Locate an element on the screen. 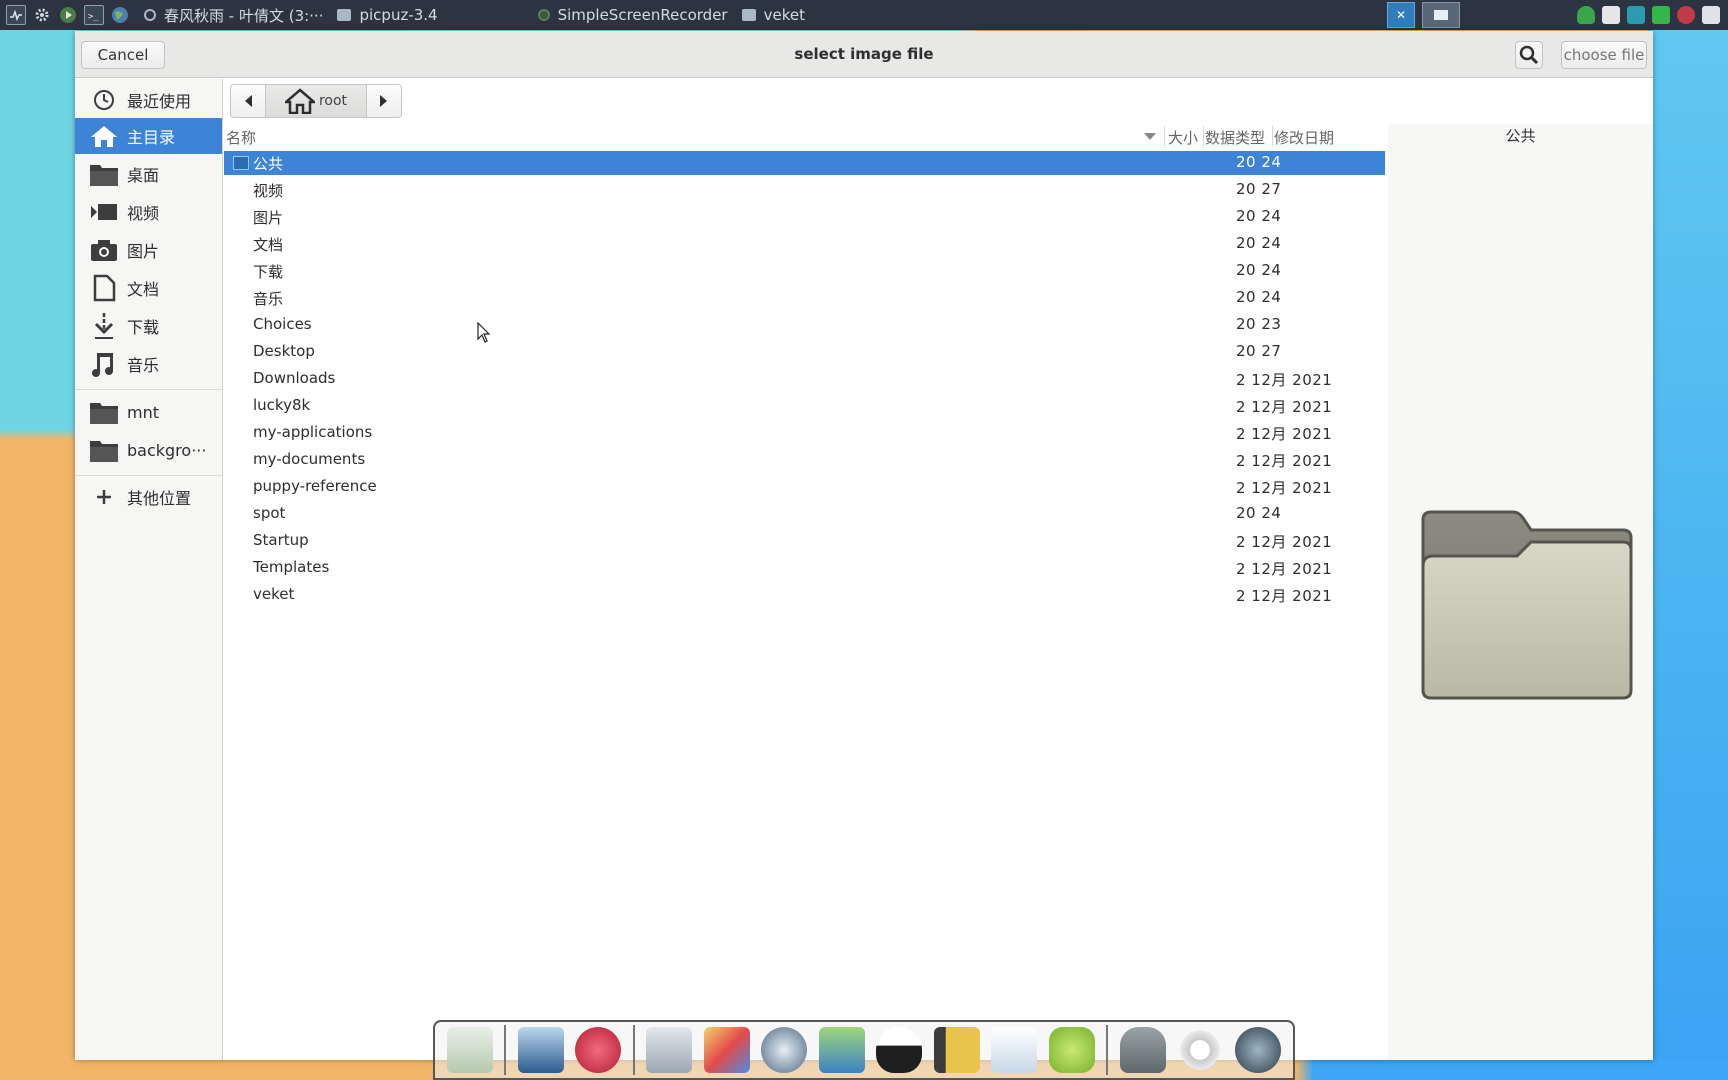  file-manager-icon is located at coordinates (469, 1050).